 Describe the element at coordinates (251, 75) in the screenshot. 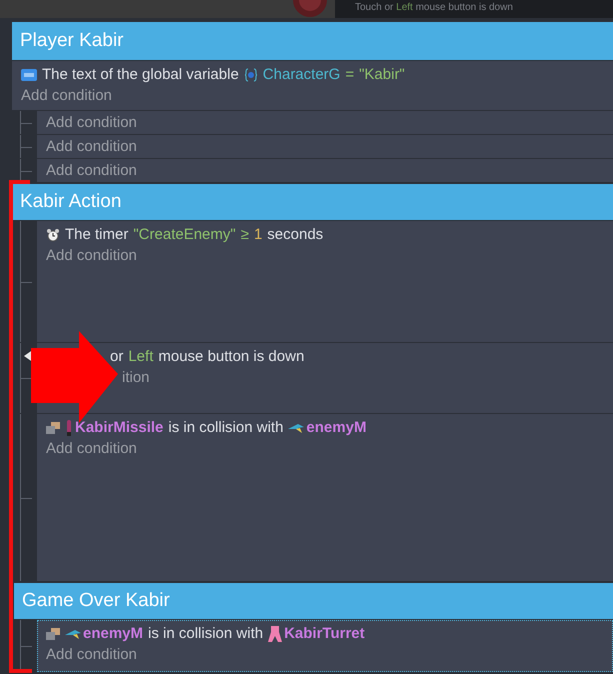

I see `scope-icon` at that location.